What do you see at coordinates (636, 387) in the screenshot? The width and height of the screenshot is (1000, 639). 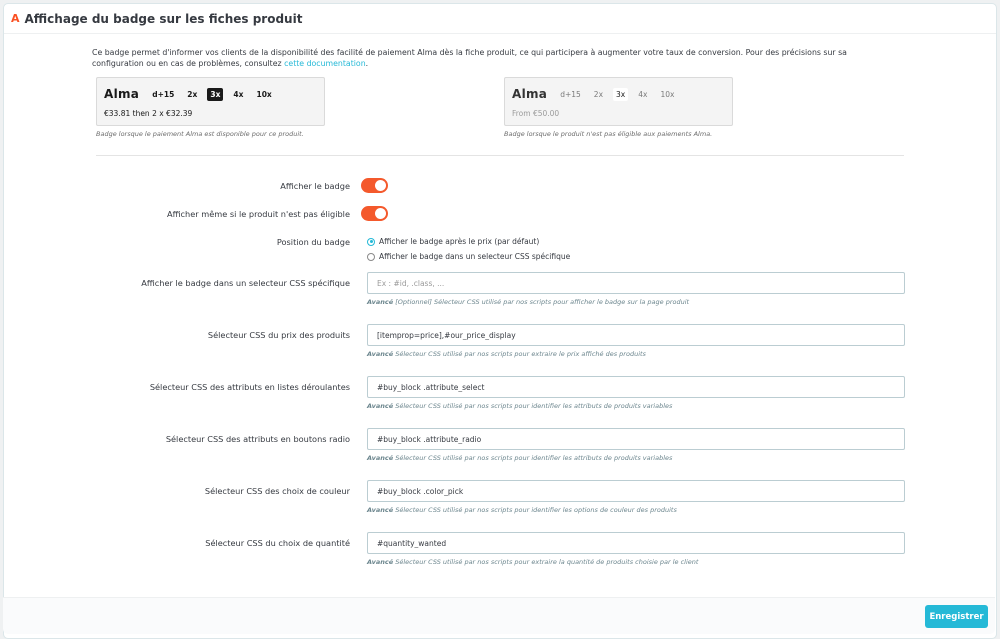 I see `attribute-select-input` at bounding box center [636, 387].